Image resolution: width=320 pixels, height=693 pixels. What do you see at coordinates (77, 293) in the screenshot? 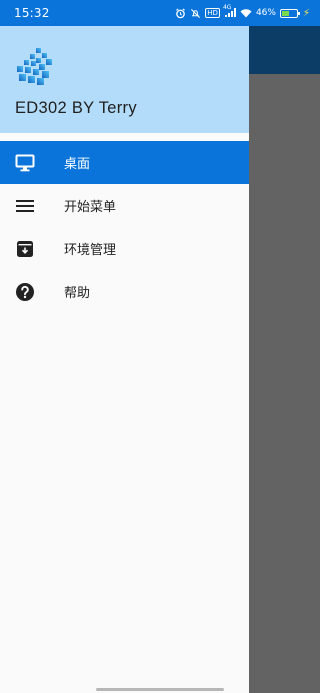
I see `menu-item-label: 帮助` at bounding box center [77, 293].